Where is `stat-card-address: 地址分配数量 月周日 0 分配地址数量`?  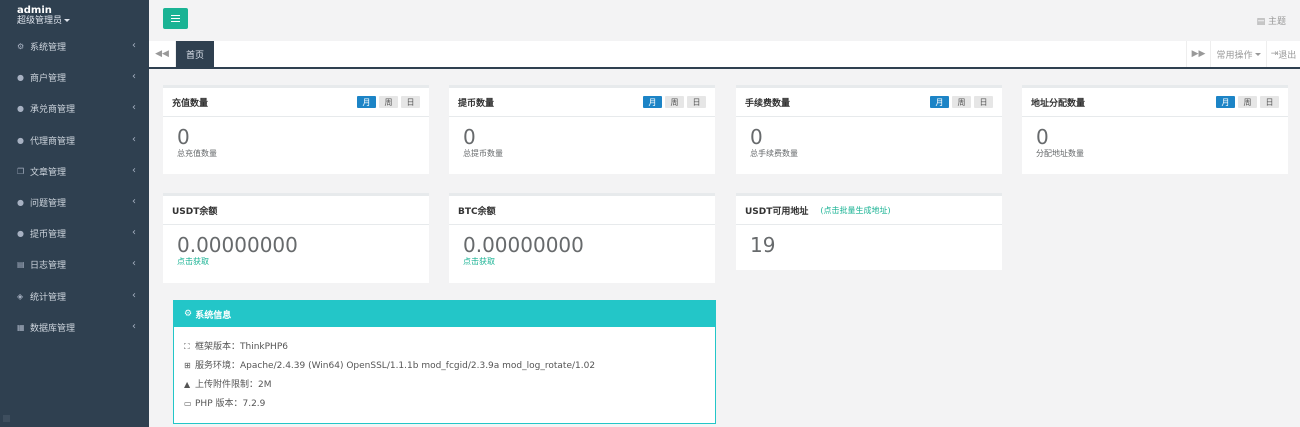
stat-card-address: 地址分配数量 月周日 0 分配地址数量 is located at coordinates (1155, 129).